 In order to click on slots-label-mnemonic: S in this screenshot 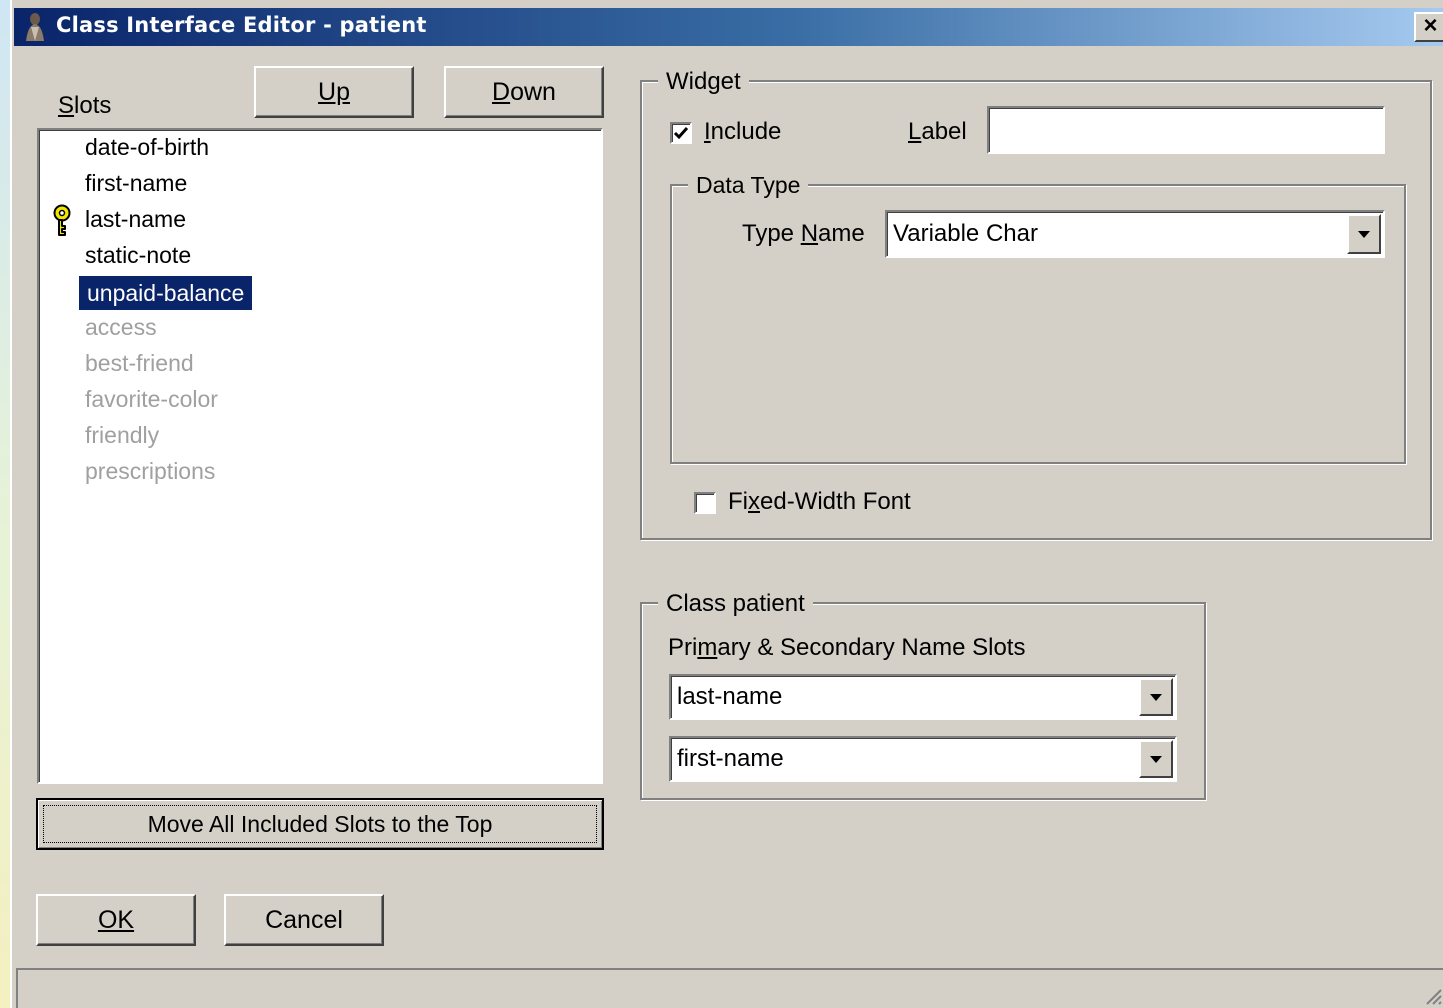, I will do `click(66, 105)`.